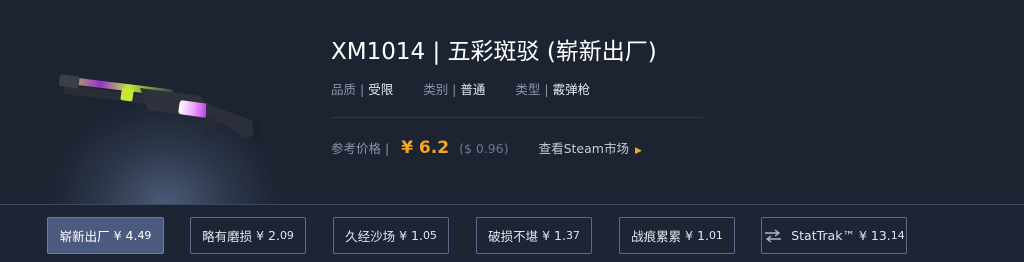 The width and height of the screenshot is (1024, 262). I want to click on wear-name: 崭新出厂, so click(84, 236).